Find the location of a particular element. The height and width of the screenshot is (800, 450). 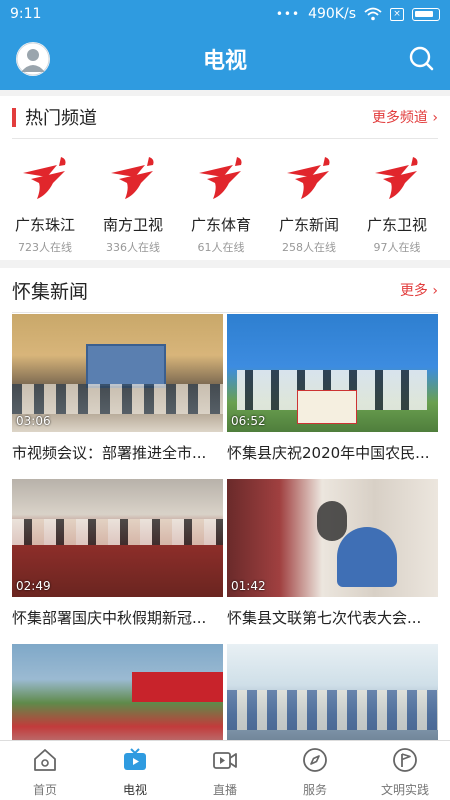

user-icon is located at coordinates (33, 59).